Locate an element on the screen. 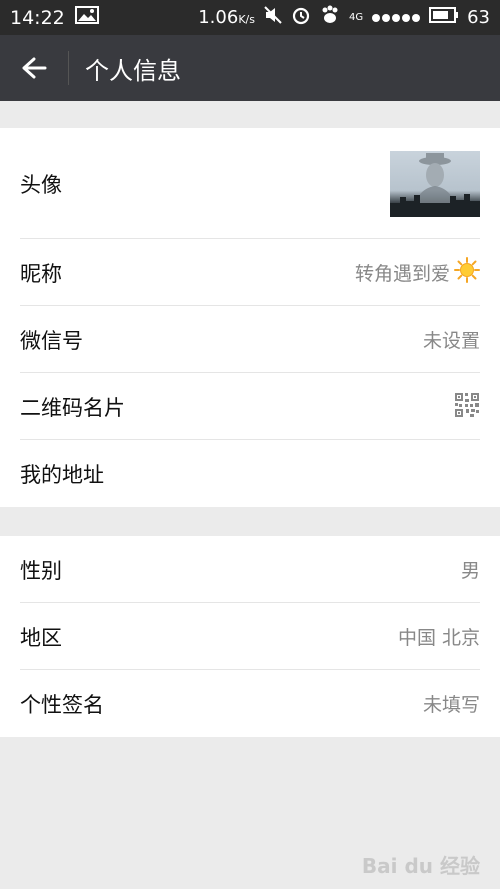 The height and width of the screenshot is (889, 500). mute-icon is located at coordinates (273, 17).